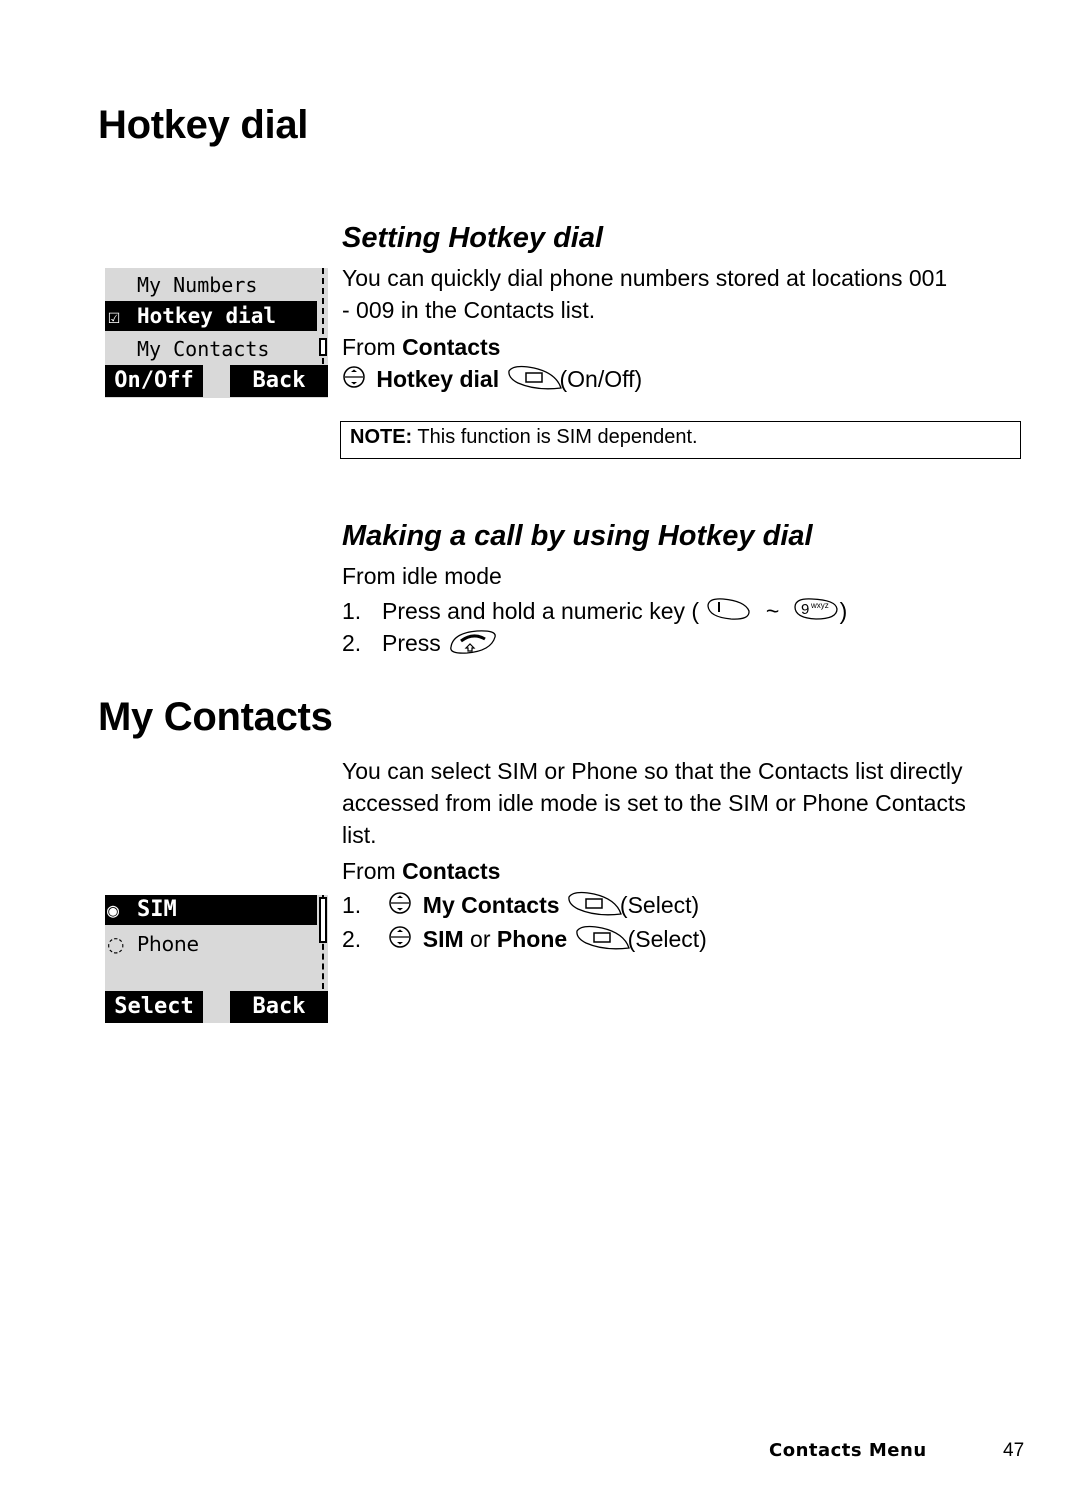 Image resolution: width=1080 pixels, height=1500 pixels. I want to click on subsection-title-making-call: Making a call by using Hotkey dial, so click(577, 536).